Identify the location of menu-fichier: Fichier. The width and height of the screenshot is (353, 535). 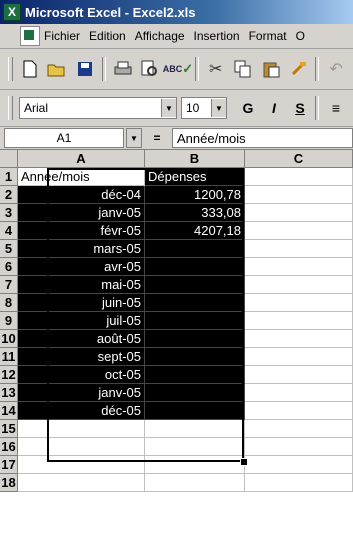
(62, 36).